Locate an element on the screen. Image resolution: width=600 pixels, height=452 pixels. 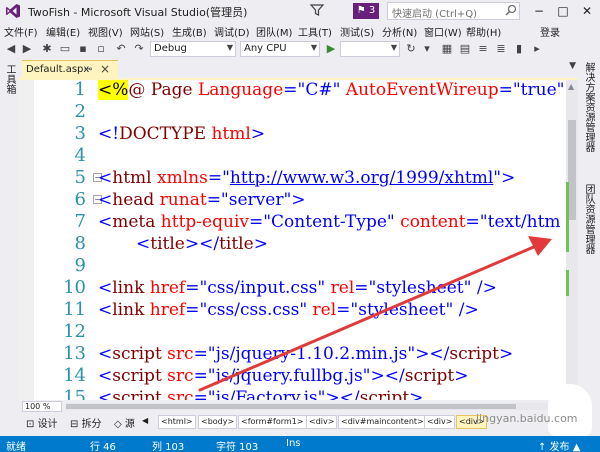
back-icon: ◀ is located at coordinates (11, 49).